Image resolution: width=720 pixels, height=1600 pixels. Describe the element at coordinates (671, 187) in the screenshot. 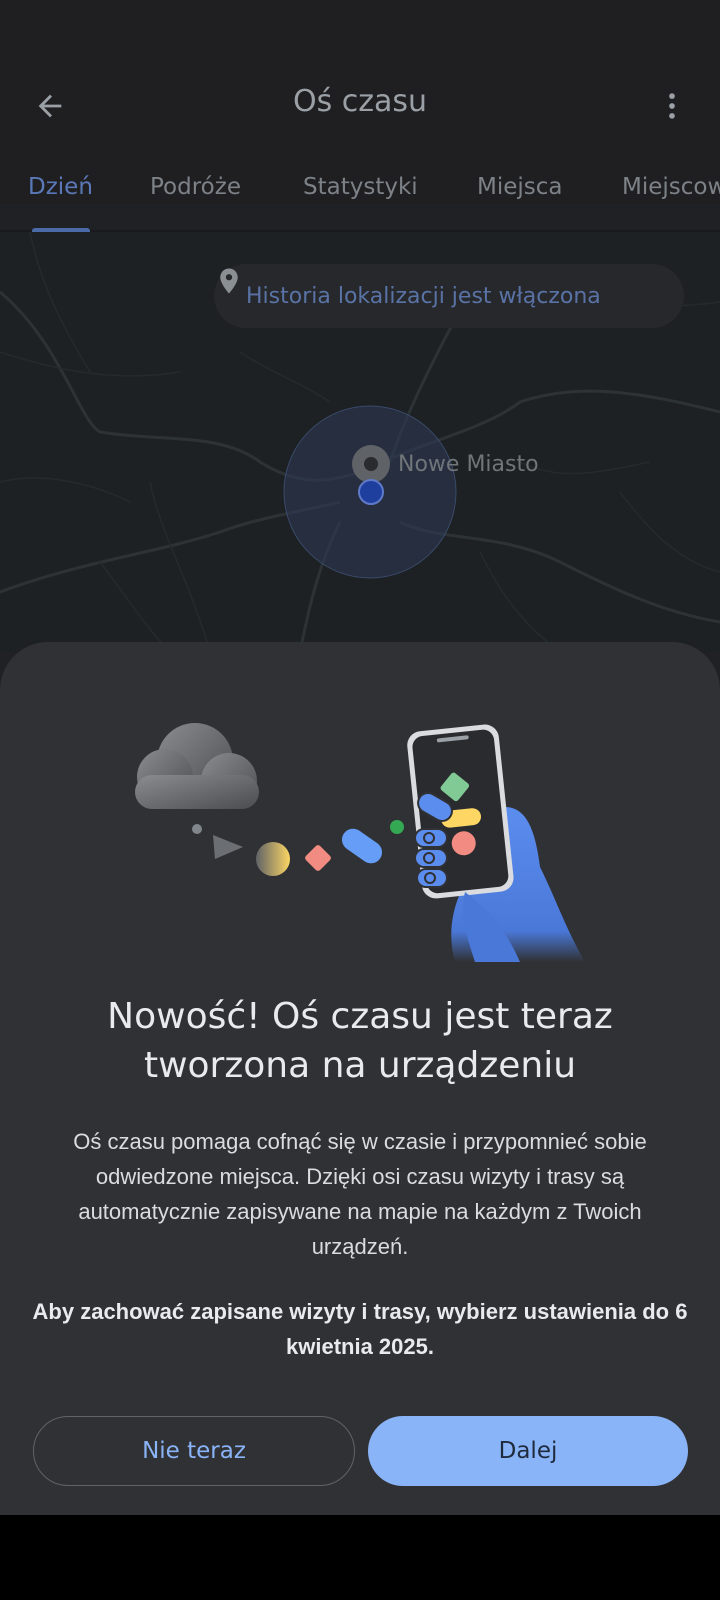

I see `tab-cities: Miejscowości` at that location.